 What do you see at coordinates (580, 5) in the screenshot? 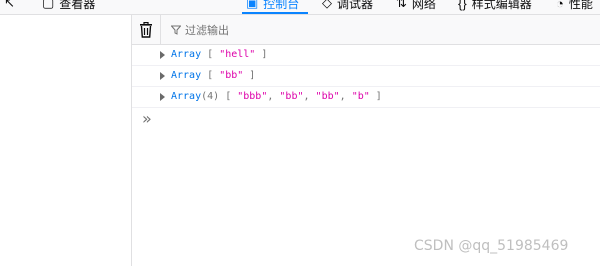
I see `tab-label: 性能` at bounding box center [580, 5].